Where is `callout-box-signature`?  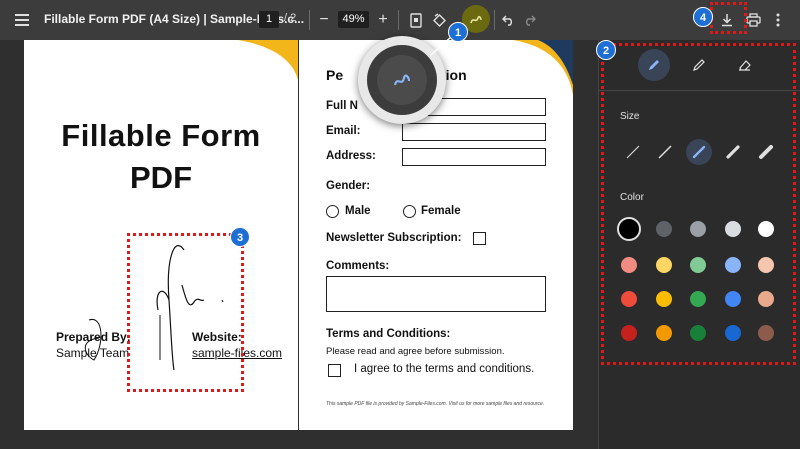 callout-box-signature is located at coordinates (185, 312).